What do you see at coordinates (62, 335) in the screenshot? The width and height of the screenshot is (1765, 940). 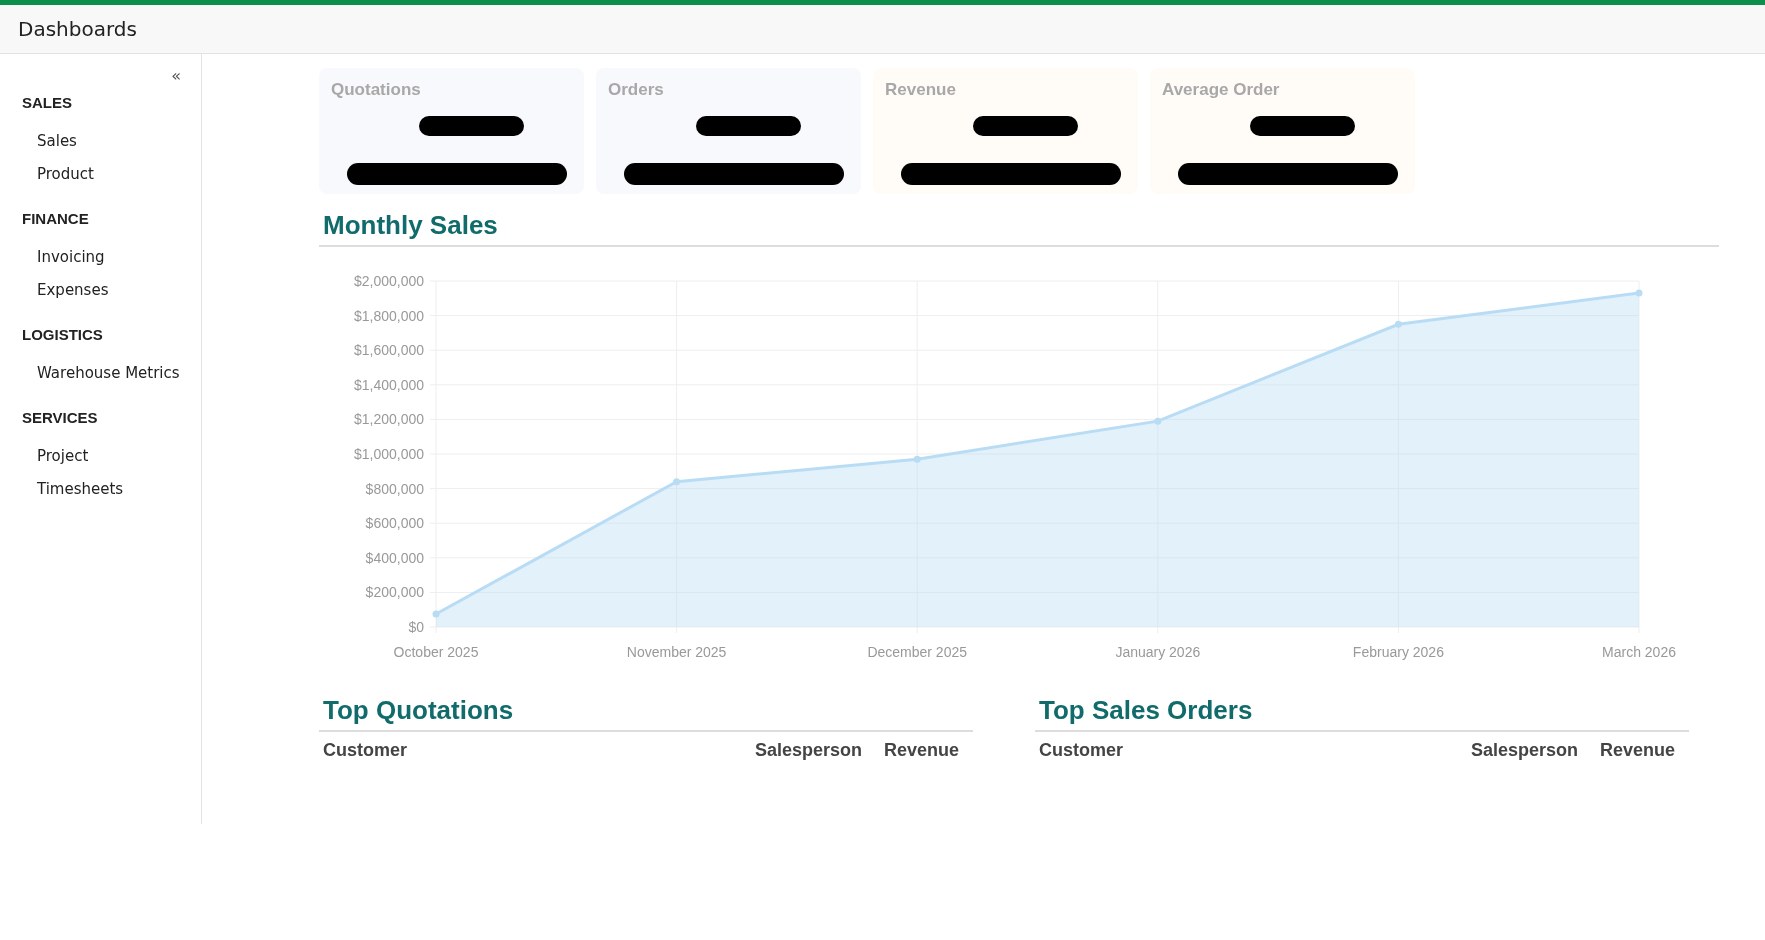 I see `sidebar-section-heading: LOGISTICS` at bounding box center [62, 335].